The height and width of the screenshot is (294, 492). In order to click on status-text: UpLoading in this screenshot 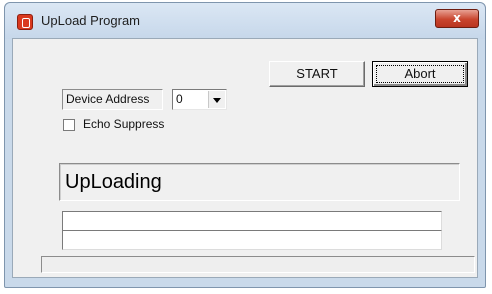, I will do `click(113, 182)`.